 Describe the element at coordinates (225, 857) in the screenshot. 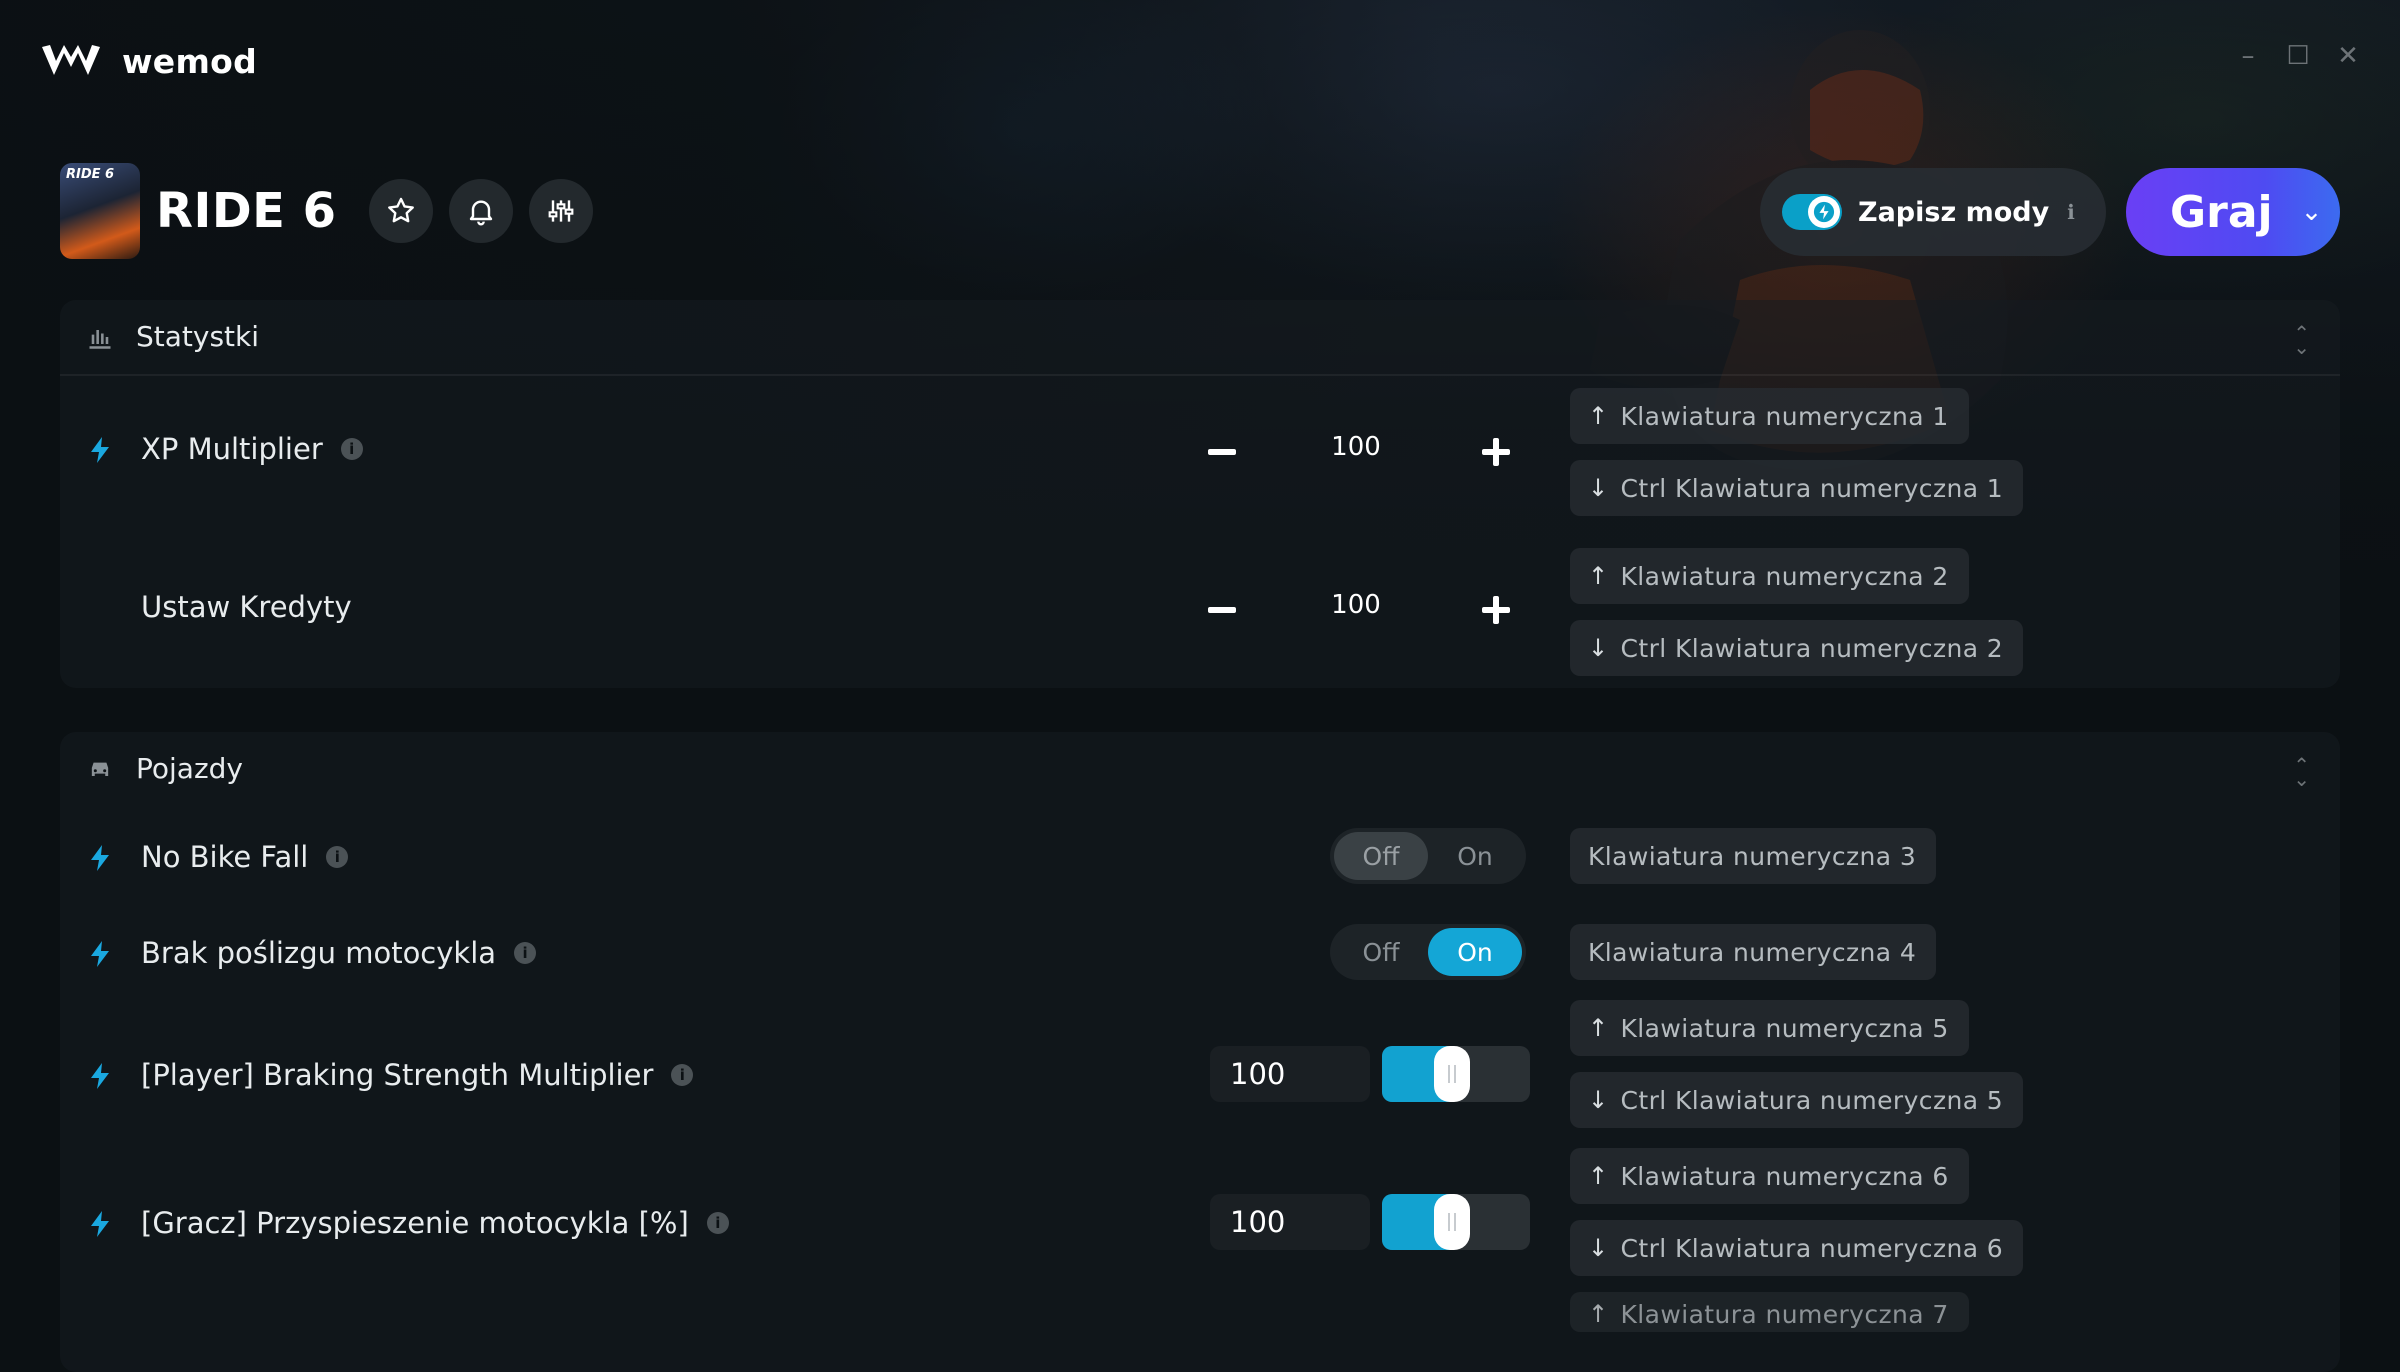

I see `mod-name: No Bike Fall` at that location.